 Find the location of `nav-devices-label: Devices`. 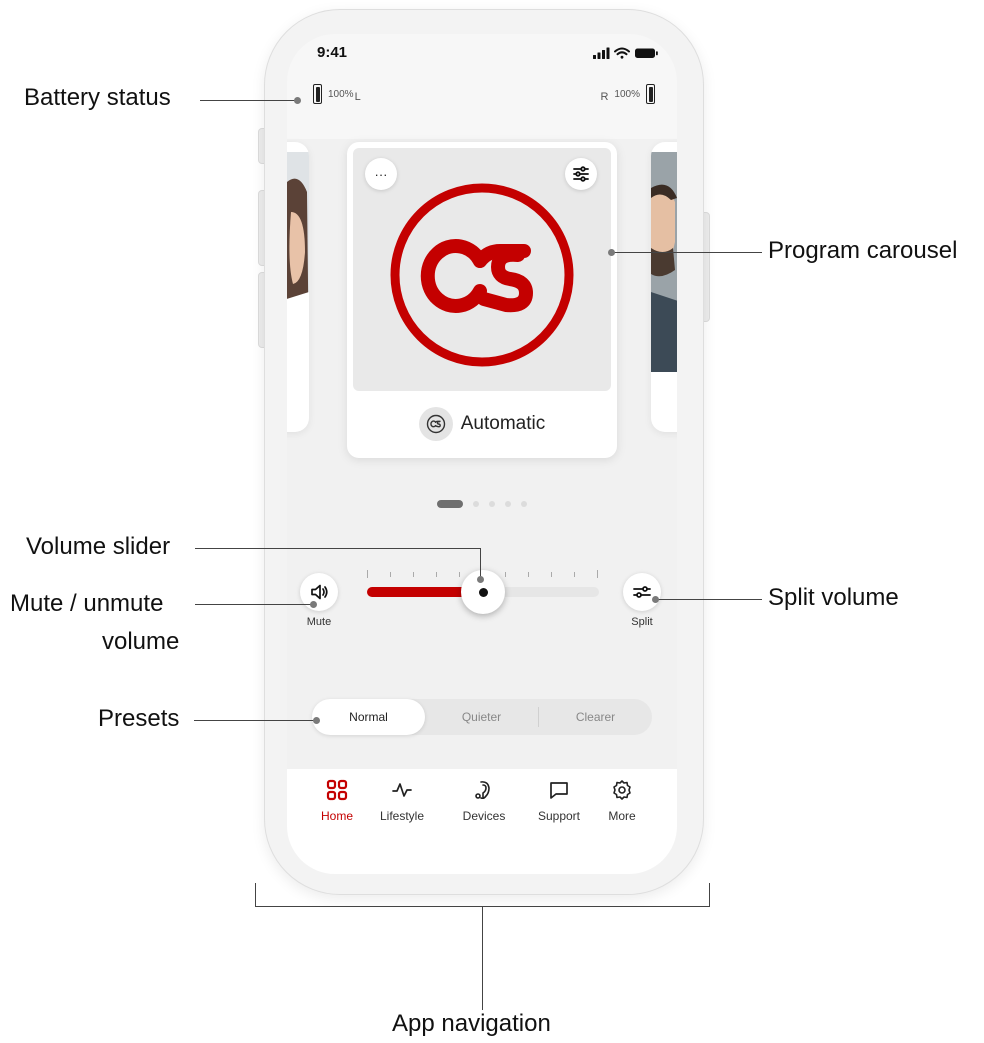

nav-devices-label: Devices is located at coordinates (484, 816).